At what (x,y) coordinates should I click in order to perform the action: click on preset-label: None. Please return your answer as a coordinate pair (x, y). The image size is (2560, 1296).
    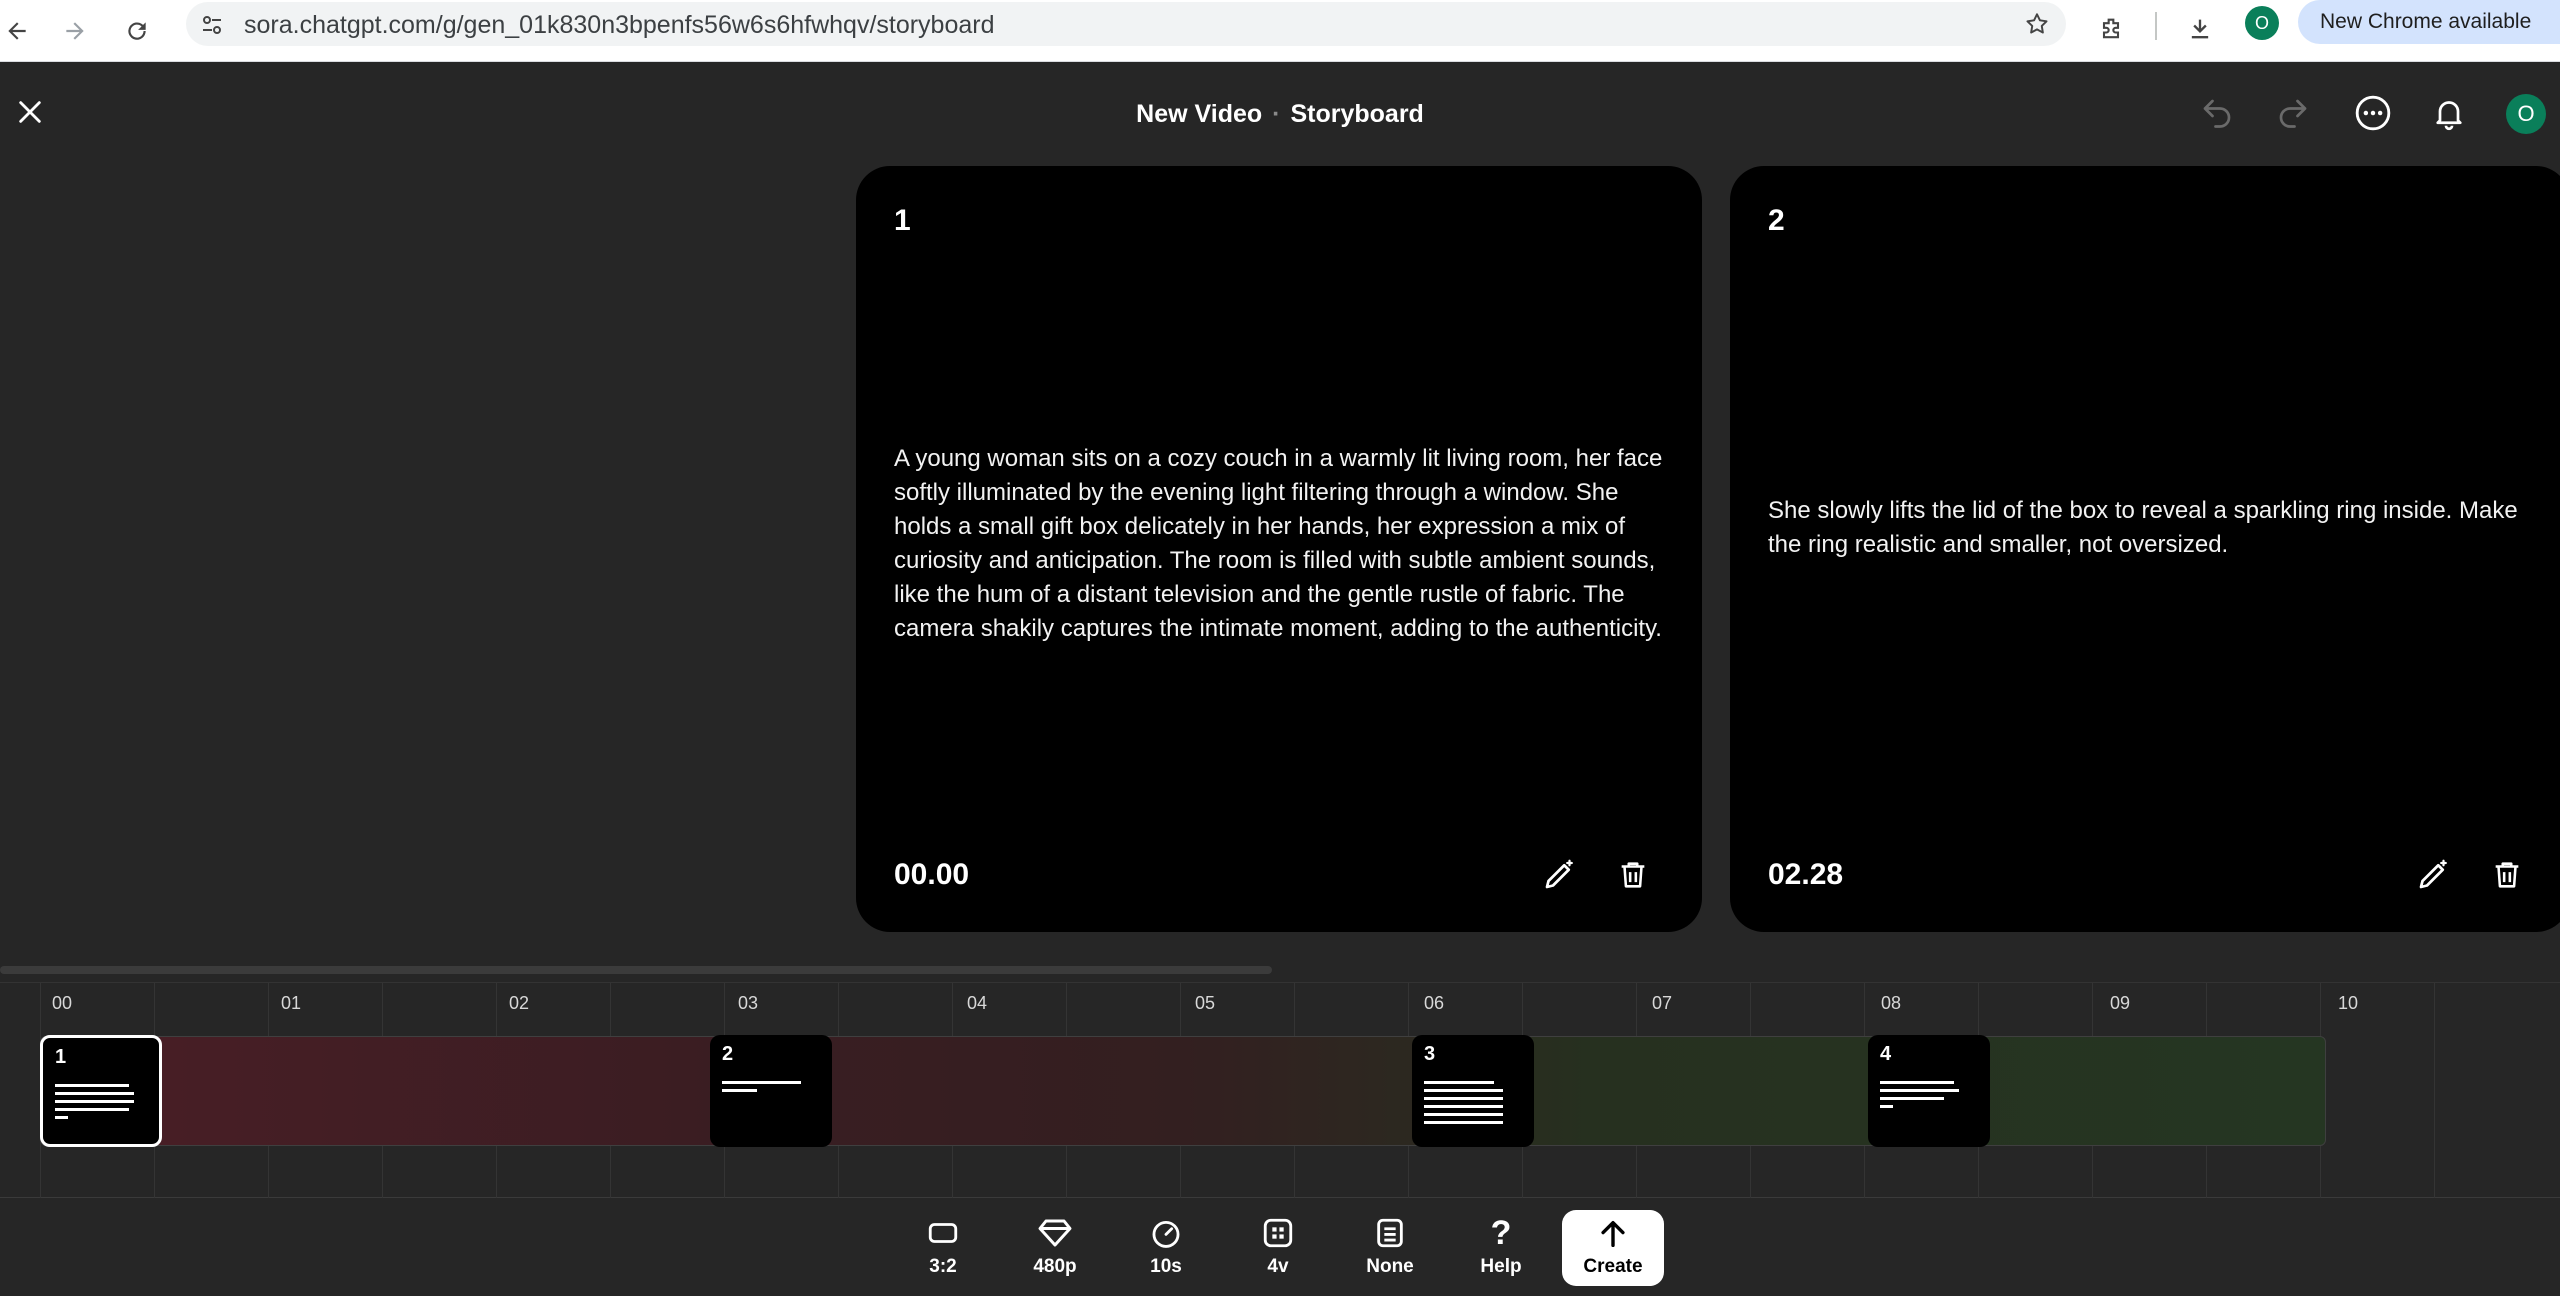
    Looking at the image, I should click on (1390, 1266).